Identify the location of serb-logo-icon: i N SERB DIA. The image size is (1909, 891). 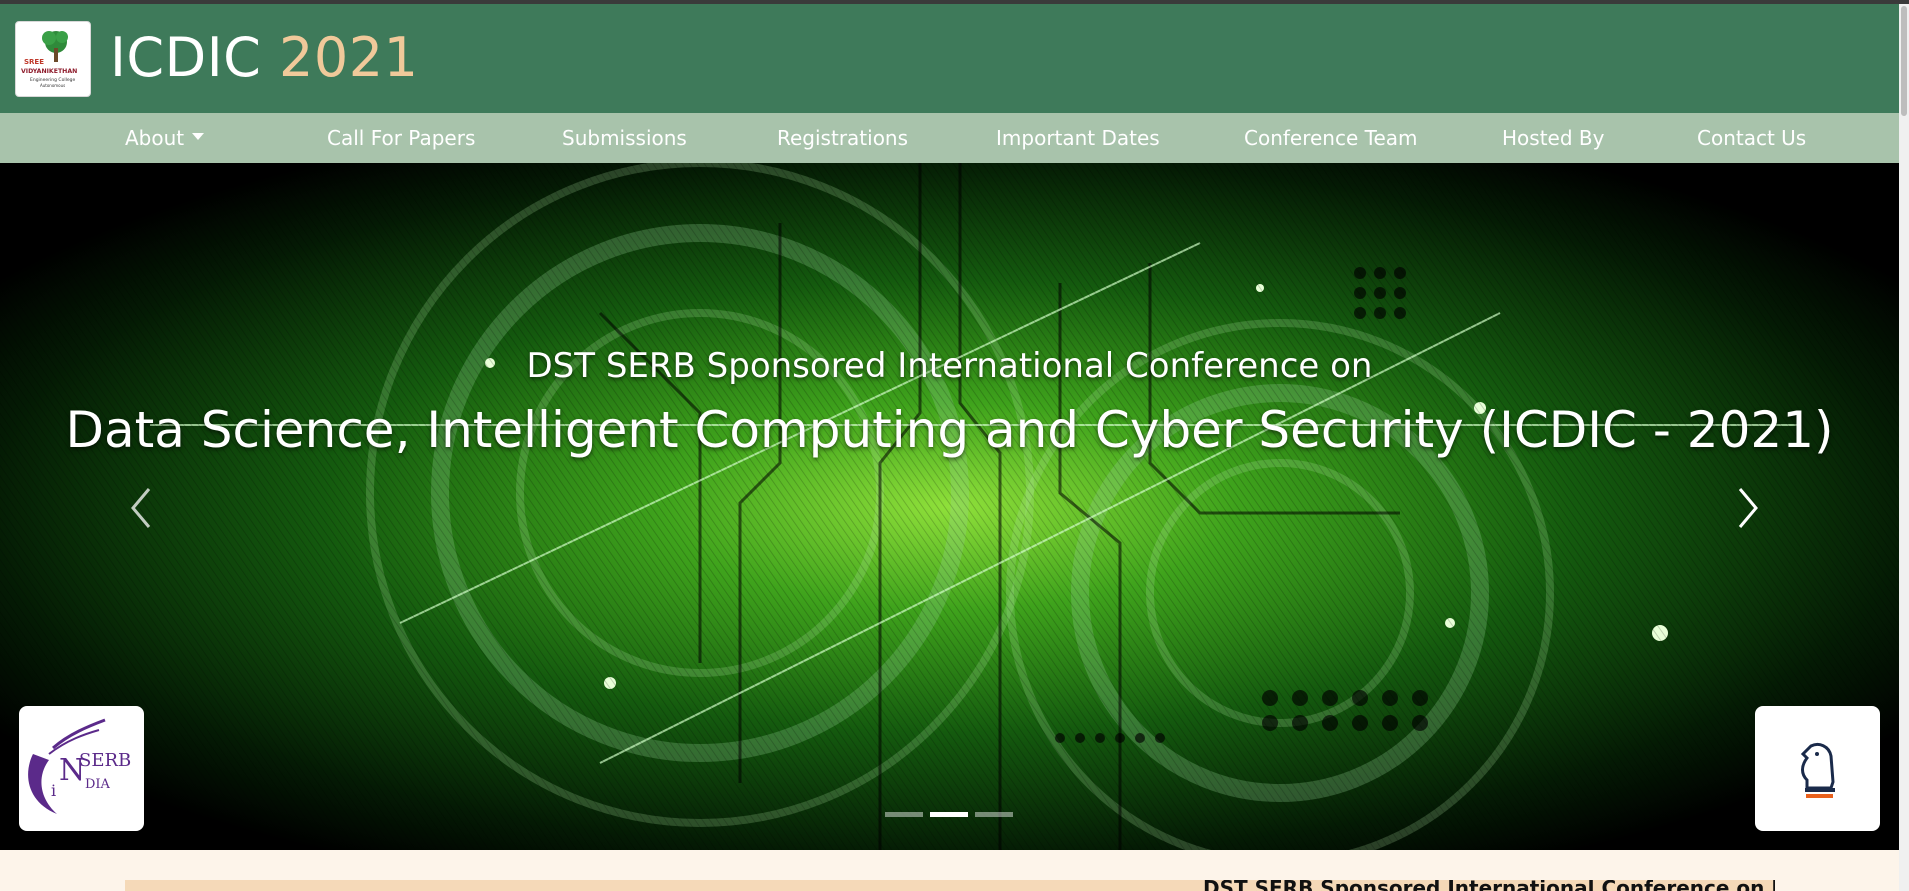
(79, 766).